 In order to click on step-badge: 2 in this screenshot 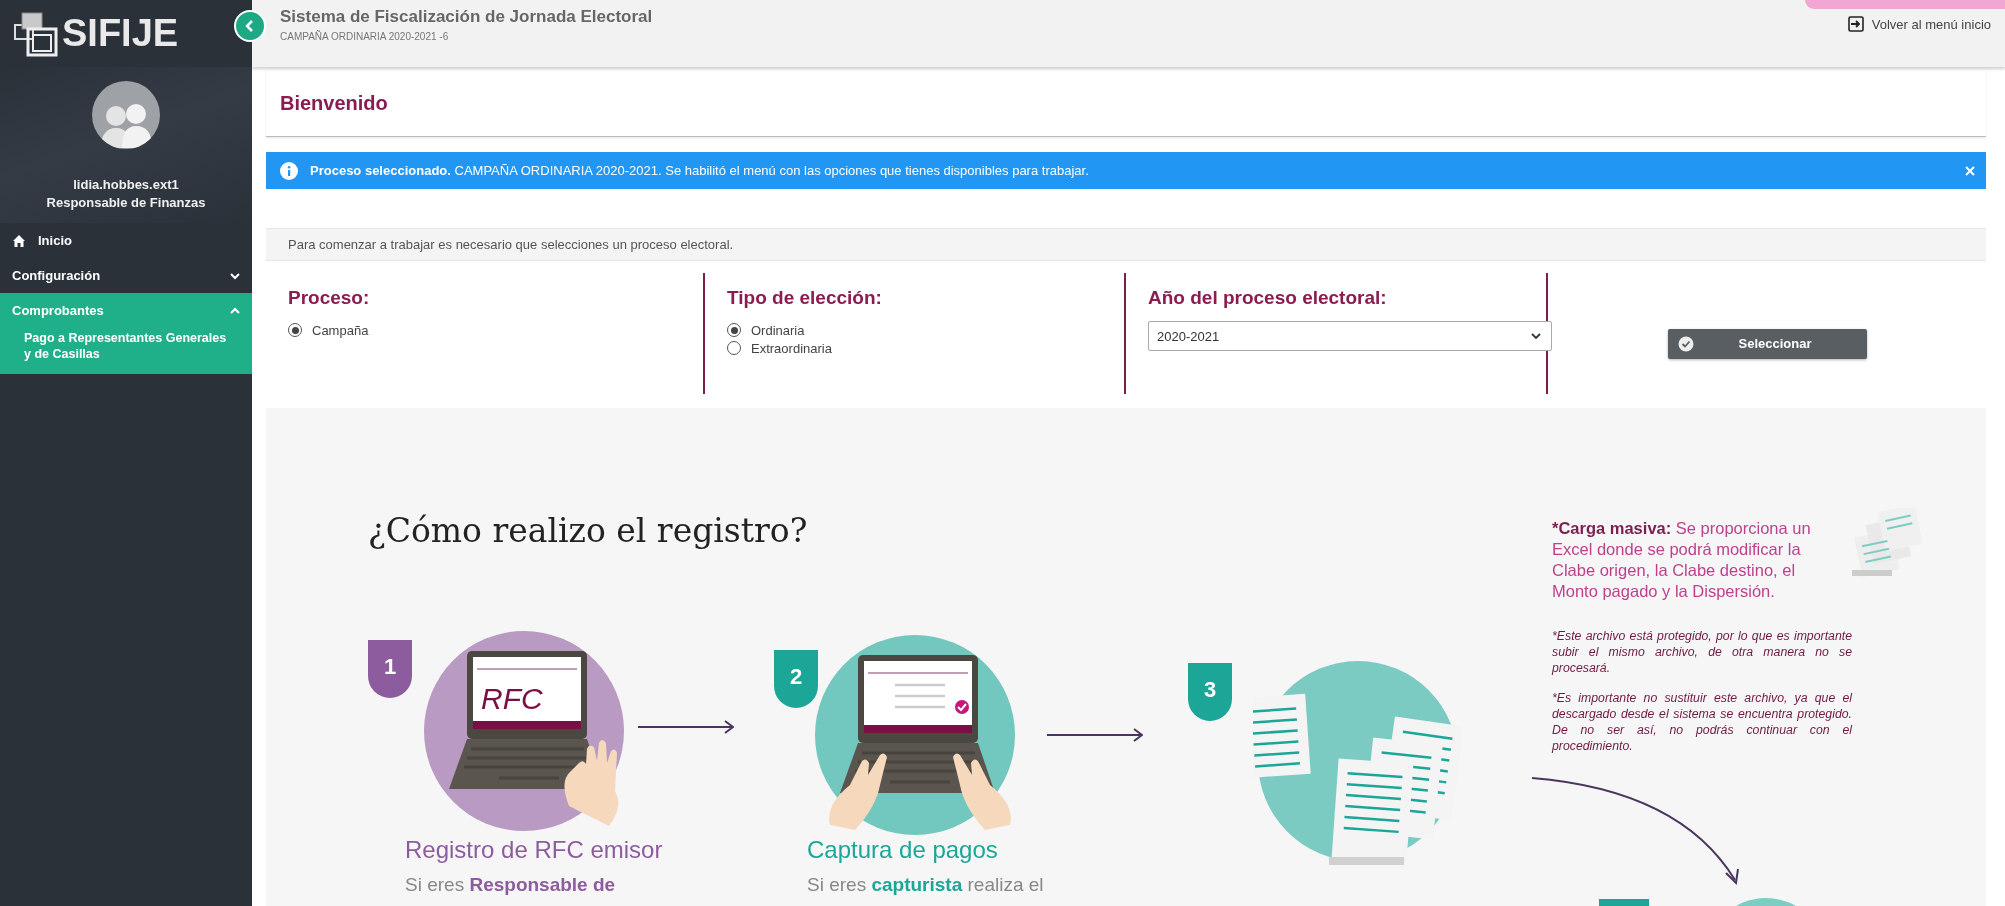, I will do `click(796, 679)`.